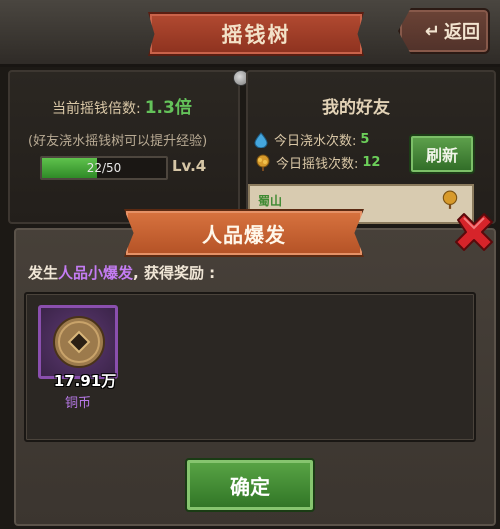 The image size is (500, 529). Describe the element at coordinates (168, 108) in the screenshot. I see `shake-rate-value: 1.3倍` at that location.